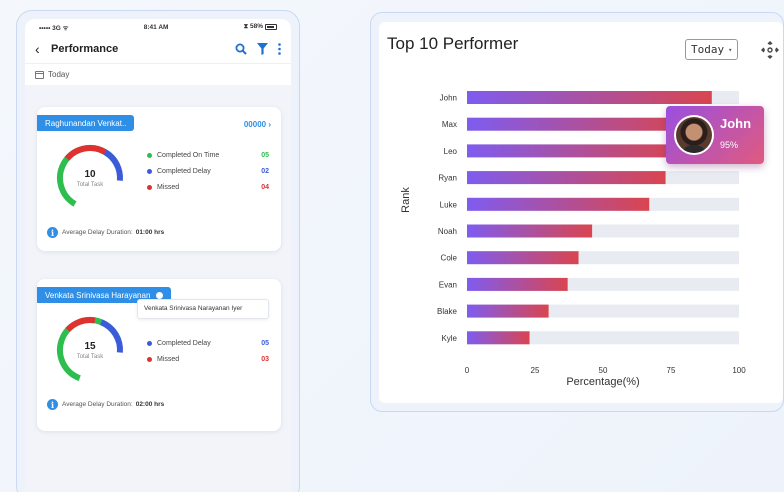 The height and width of the screenshot is (492, 784). What do you see at coordinates (255, 124) in the screenshot?
I see `employee-code-text: 00000` at bounding box center [255, 124].